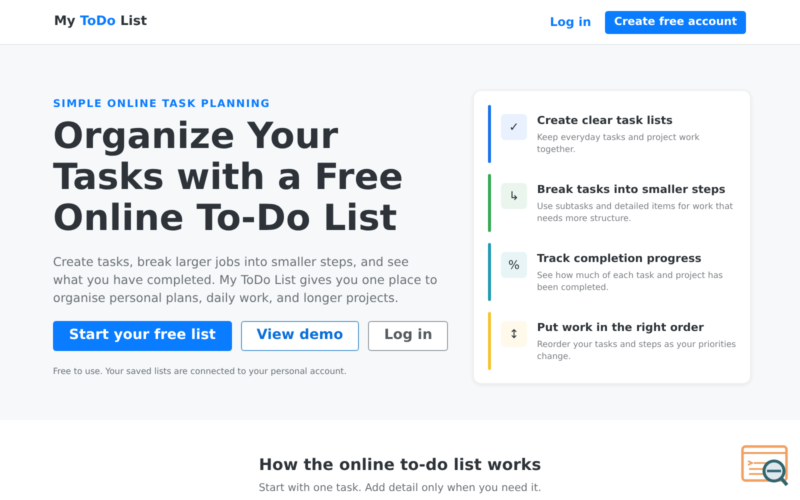 The height and width of the screenshot is (500, 800). What do you see at coordinates (514, 334) in the screenshot?
I see `feature-icon: ↕` at bounding box center [514, 334].